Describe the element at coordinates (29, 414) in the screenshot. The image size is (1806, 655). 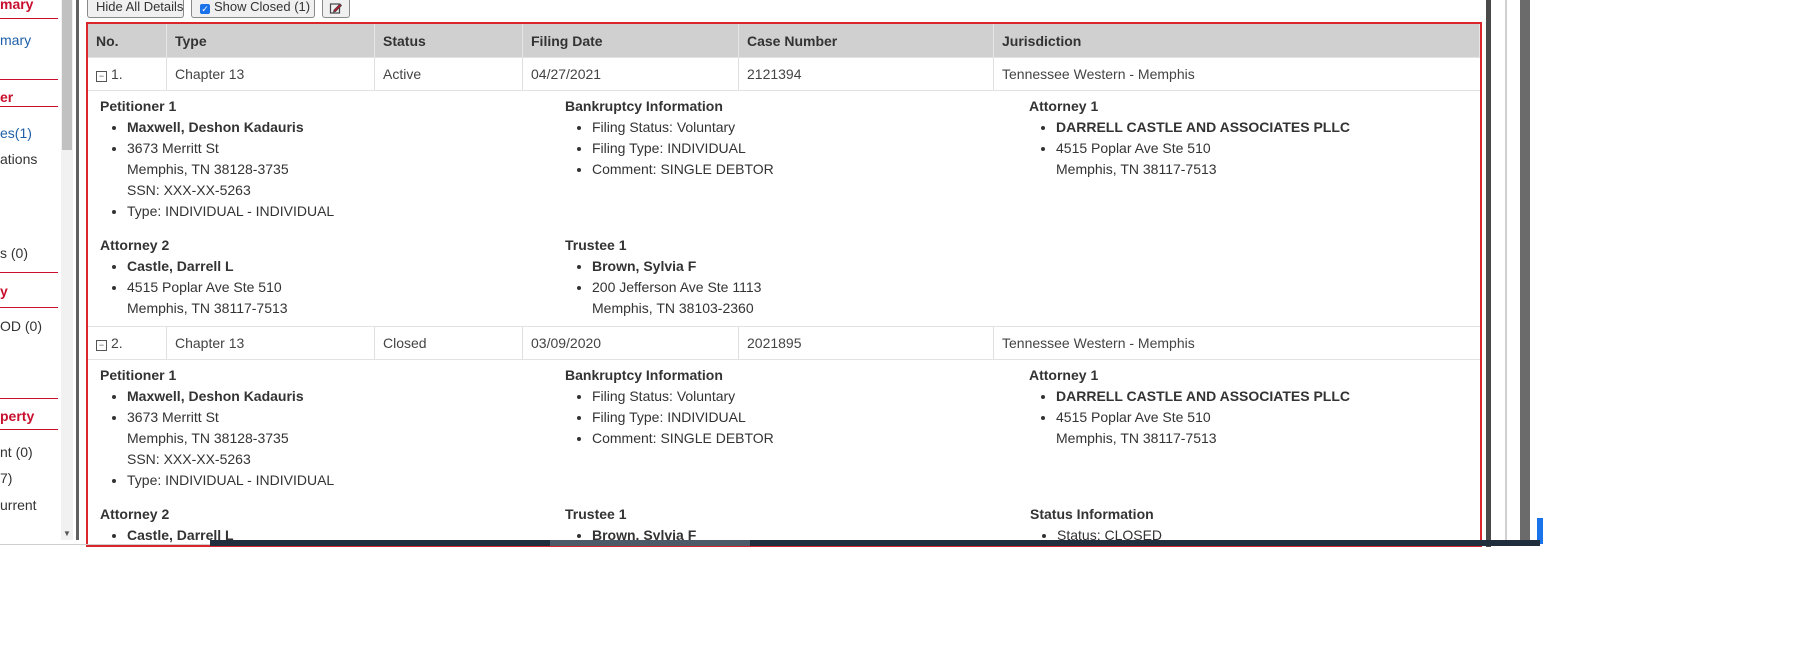
I see `nav-heading-property: perty` at that location.